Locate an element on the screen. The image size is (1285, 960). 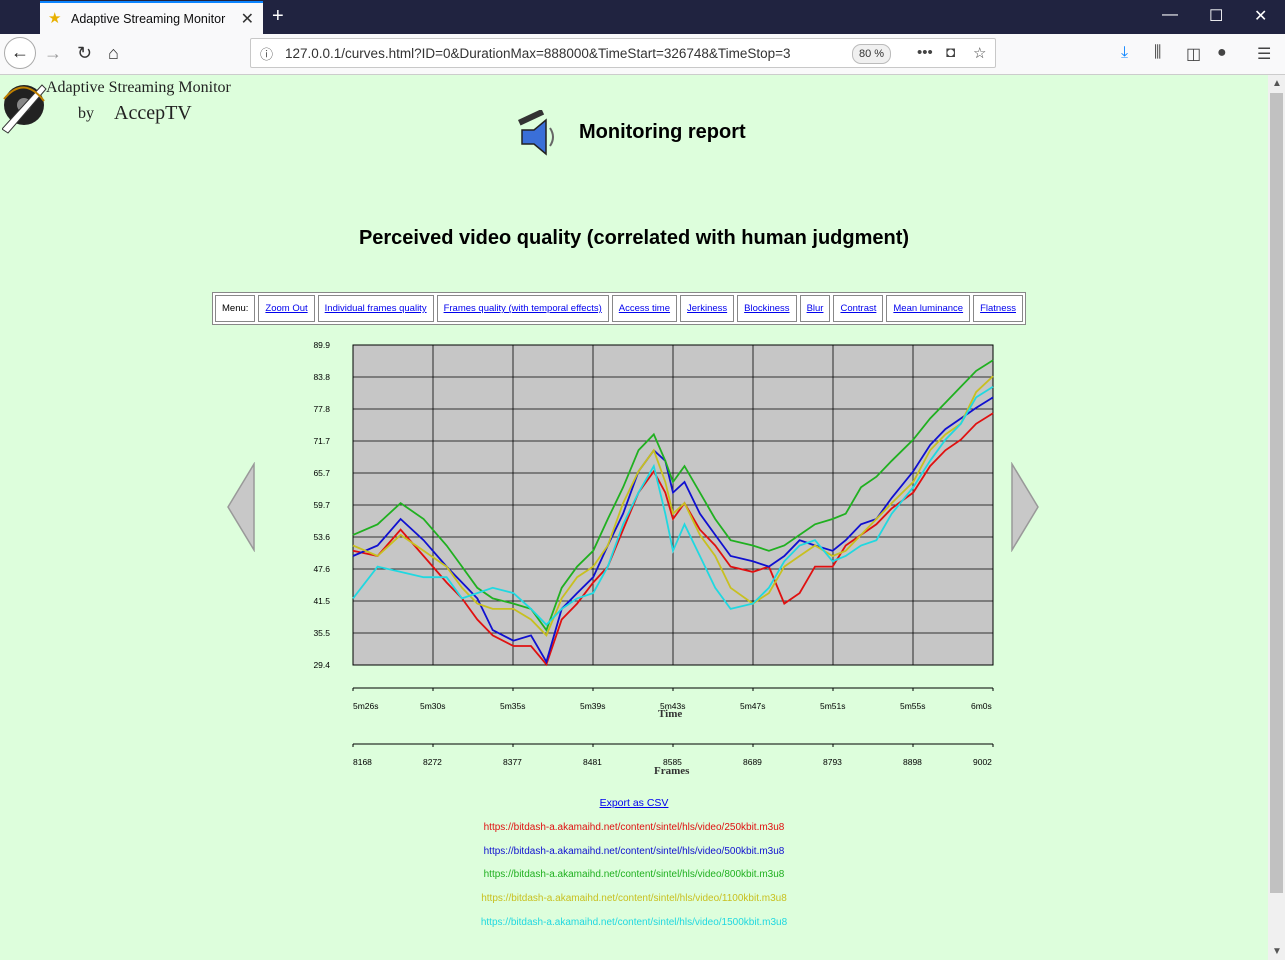
star-favicon-icon: ★ is located at coordinates (55, 18).